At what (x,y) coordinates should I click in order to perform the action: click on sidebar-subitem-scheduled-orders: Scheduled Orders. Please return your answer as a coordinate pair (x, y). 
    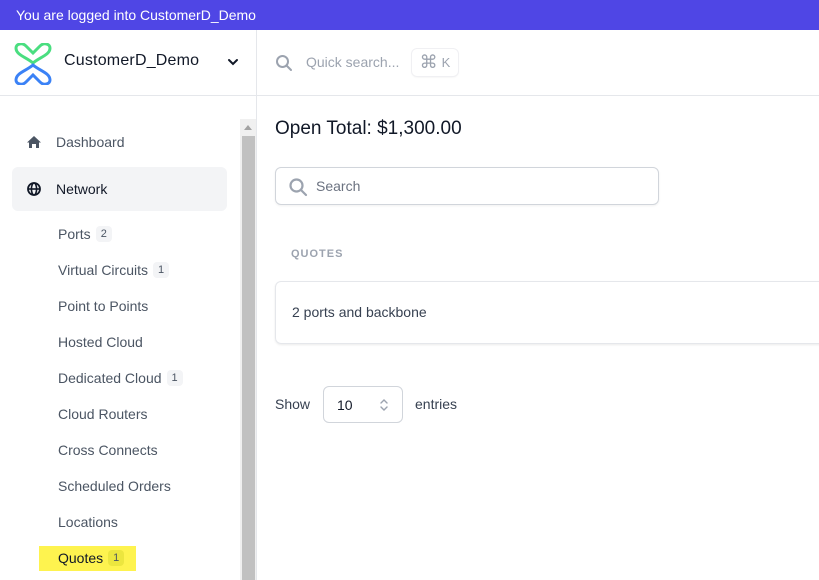
    Looking at the image, I should click on (114, 486).